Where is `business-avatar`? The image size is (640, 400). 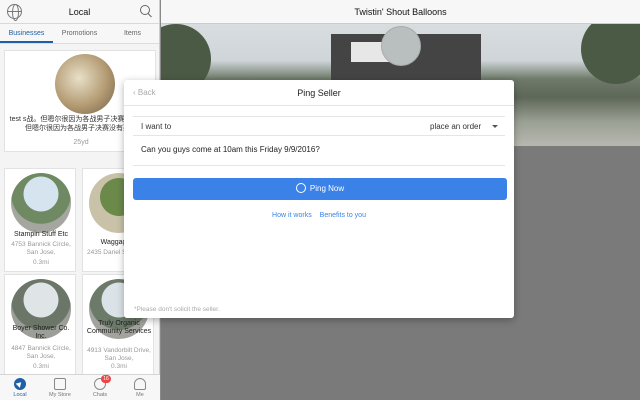
business-avatar is located at coordinates (401, 46).